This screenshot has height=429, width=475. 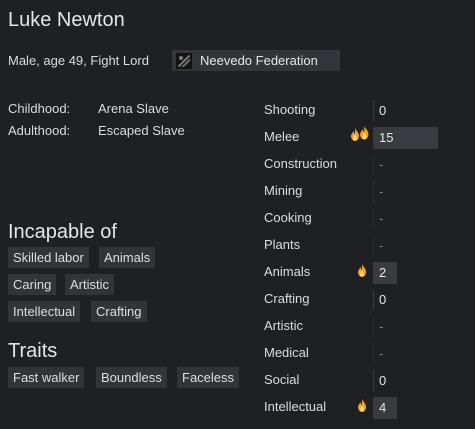 I want to click on traits-title: Traits, so click(x=33, y=351).